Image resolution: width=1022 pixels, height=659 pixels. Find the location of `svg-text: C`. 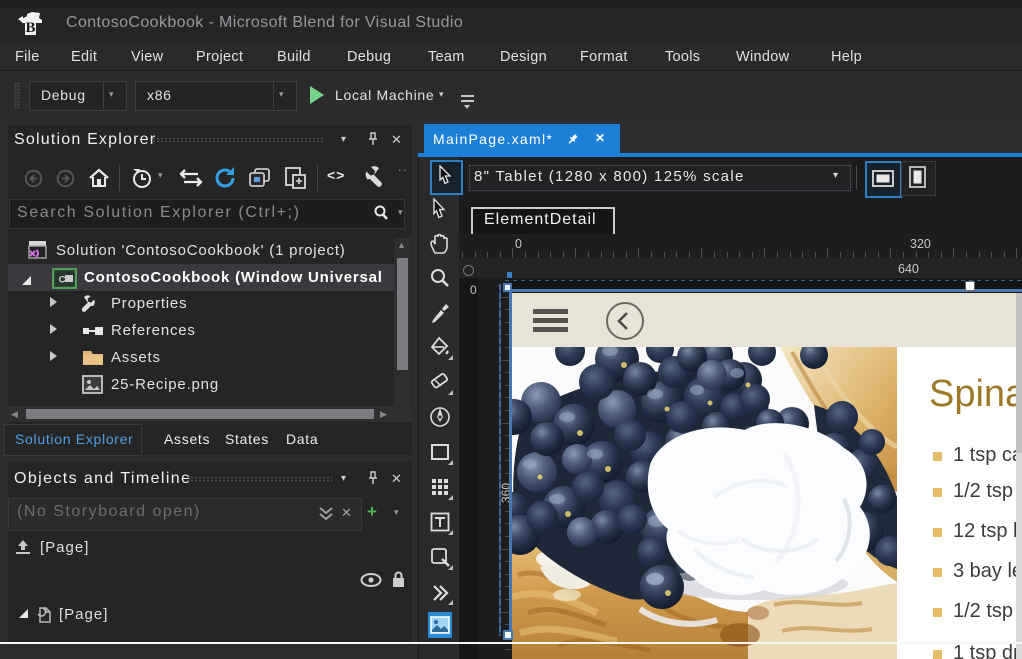

svg-text: C is located at coordinates (62, 280).